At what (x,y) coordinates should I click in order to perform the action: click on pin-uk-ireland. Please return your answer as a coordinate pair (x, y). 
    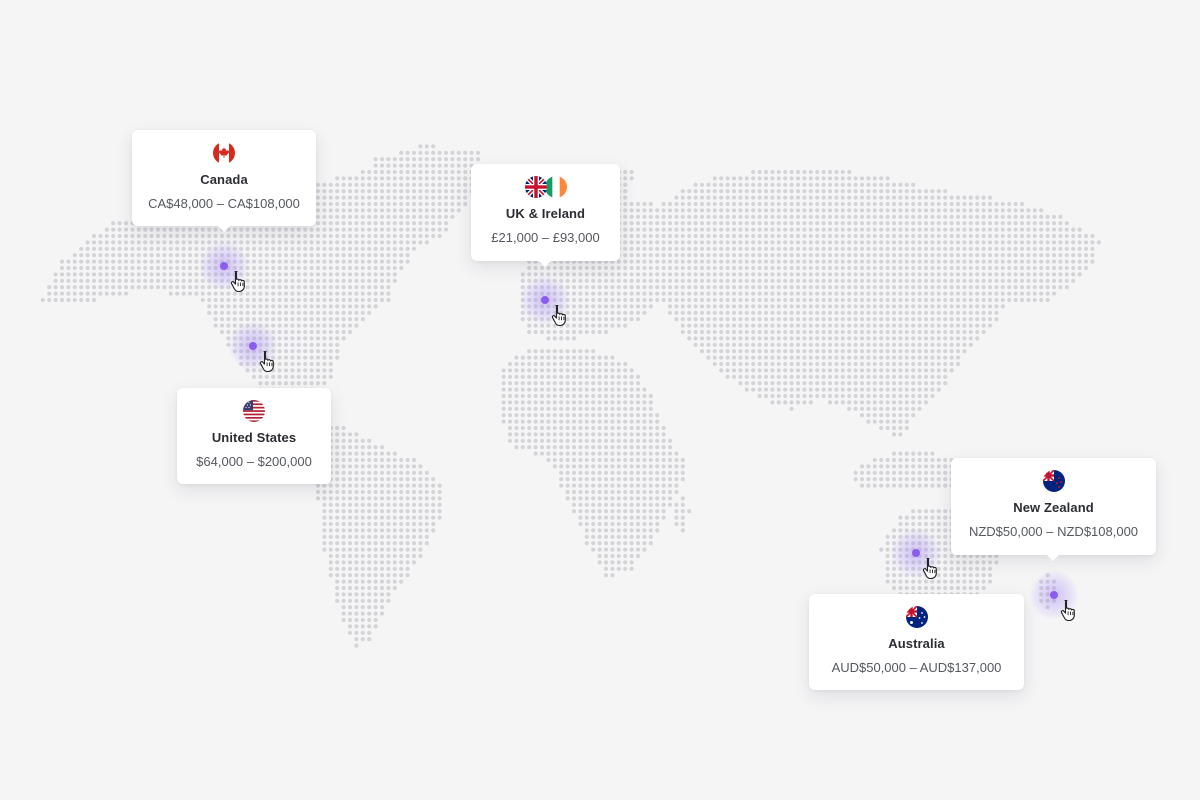
    Looking at the image, I should click on (545, 301).